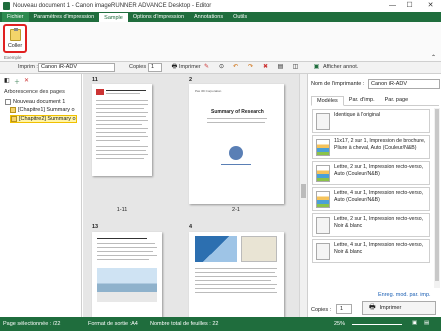  Describe the element at coordinates (430, 6) in the screenshot. I see `close-button: ✕` at that location.